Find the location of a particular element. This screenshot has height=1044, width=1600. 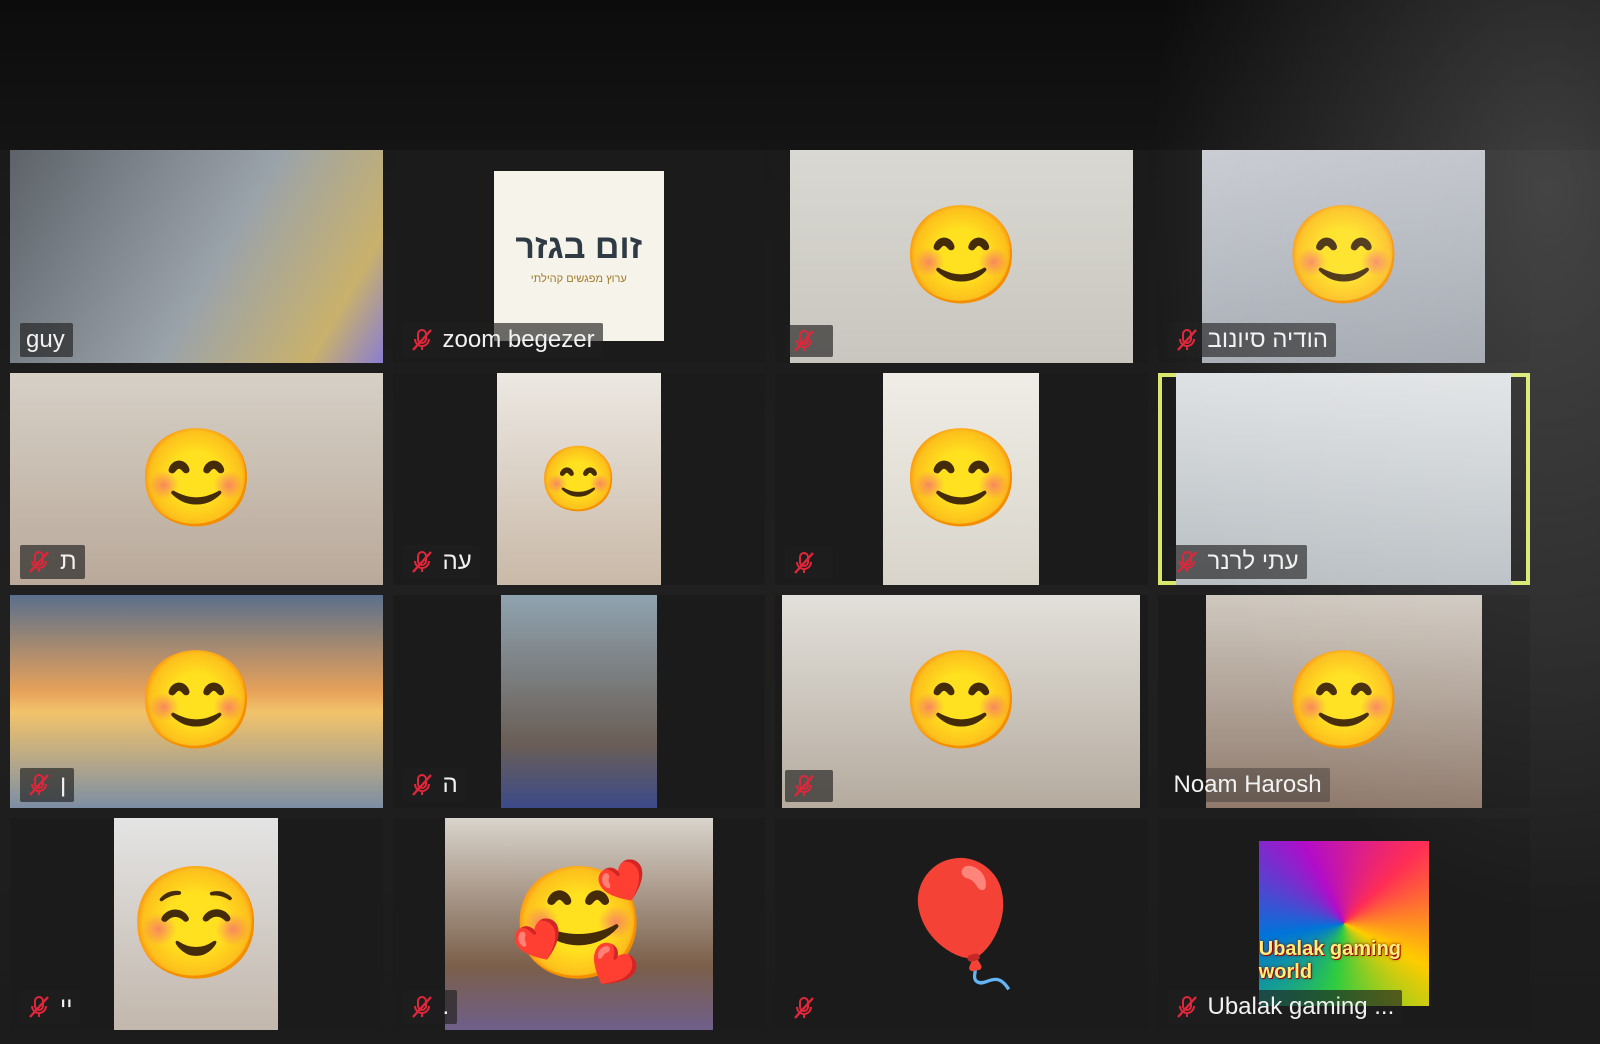

participant-tile: 🥰 . is located at coordinates (578, 923).